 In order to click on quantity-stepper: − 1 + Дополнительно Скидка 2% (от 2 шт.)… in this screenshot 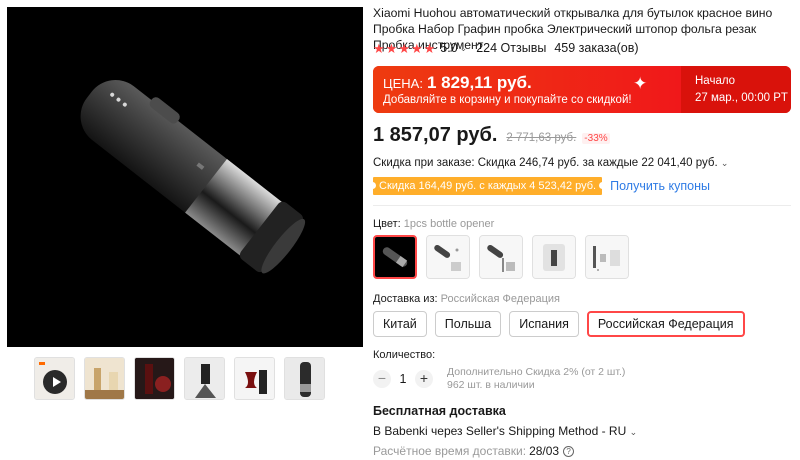, I will do `click(499, 379)`.